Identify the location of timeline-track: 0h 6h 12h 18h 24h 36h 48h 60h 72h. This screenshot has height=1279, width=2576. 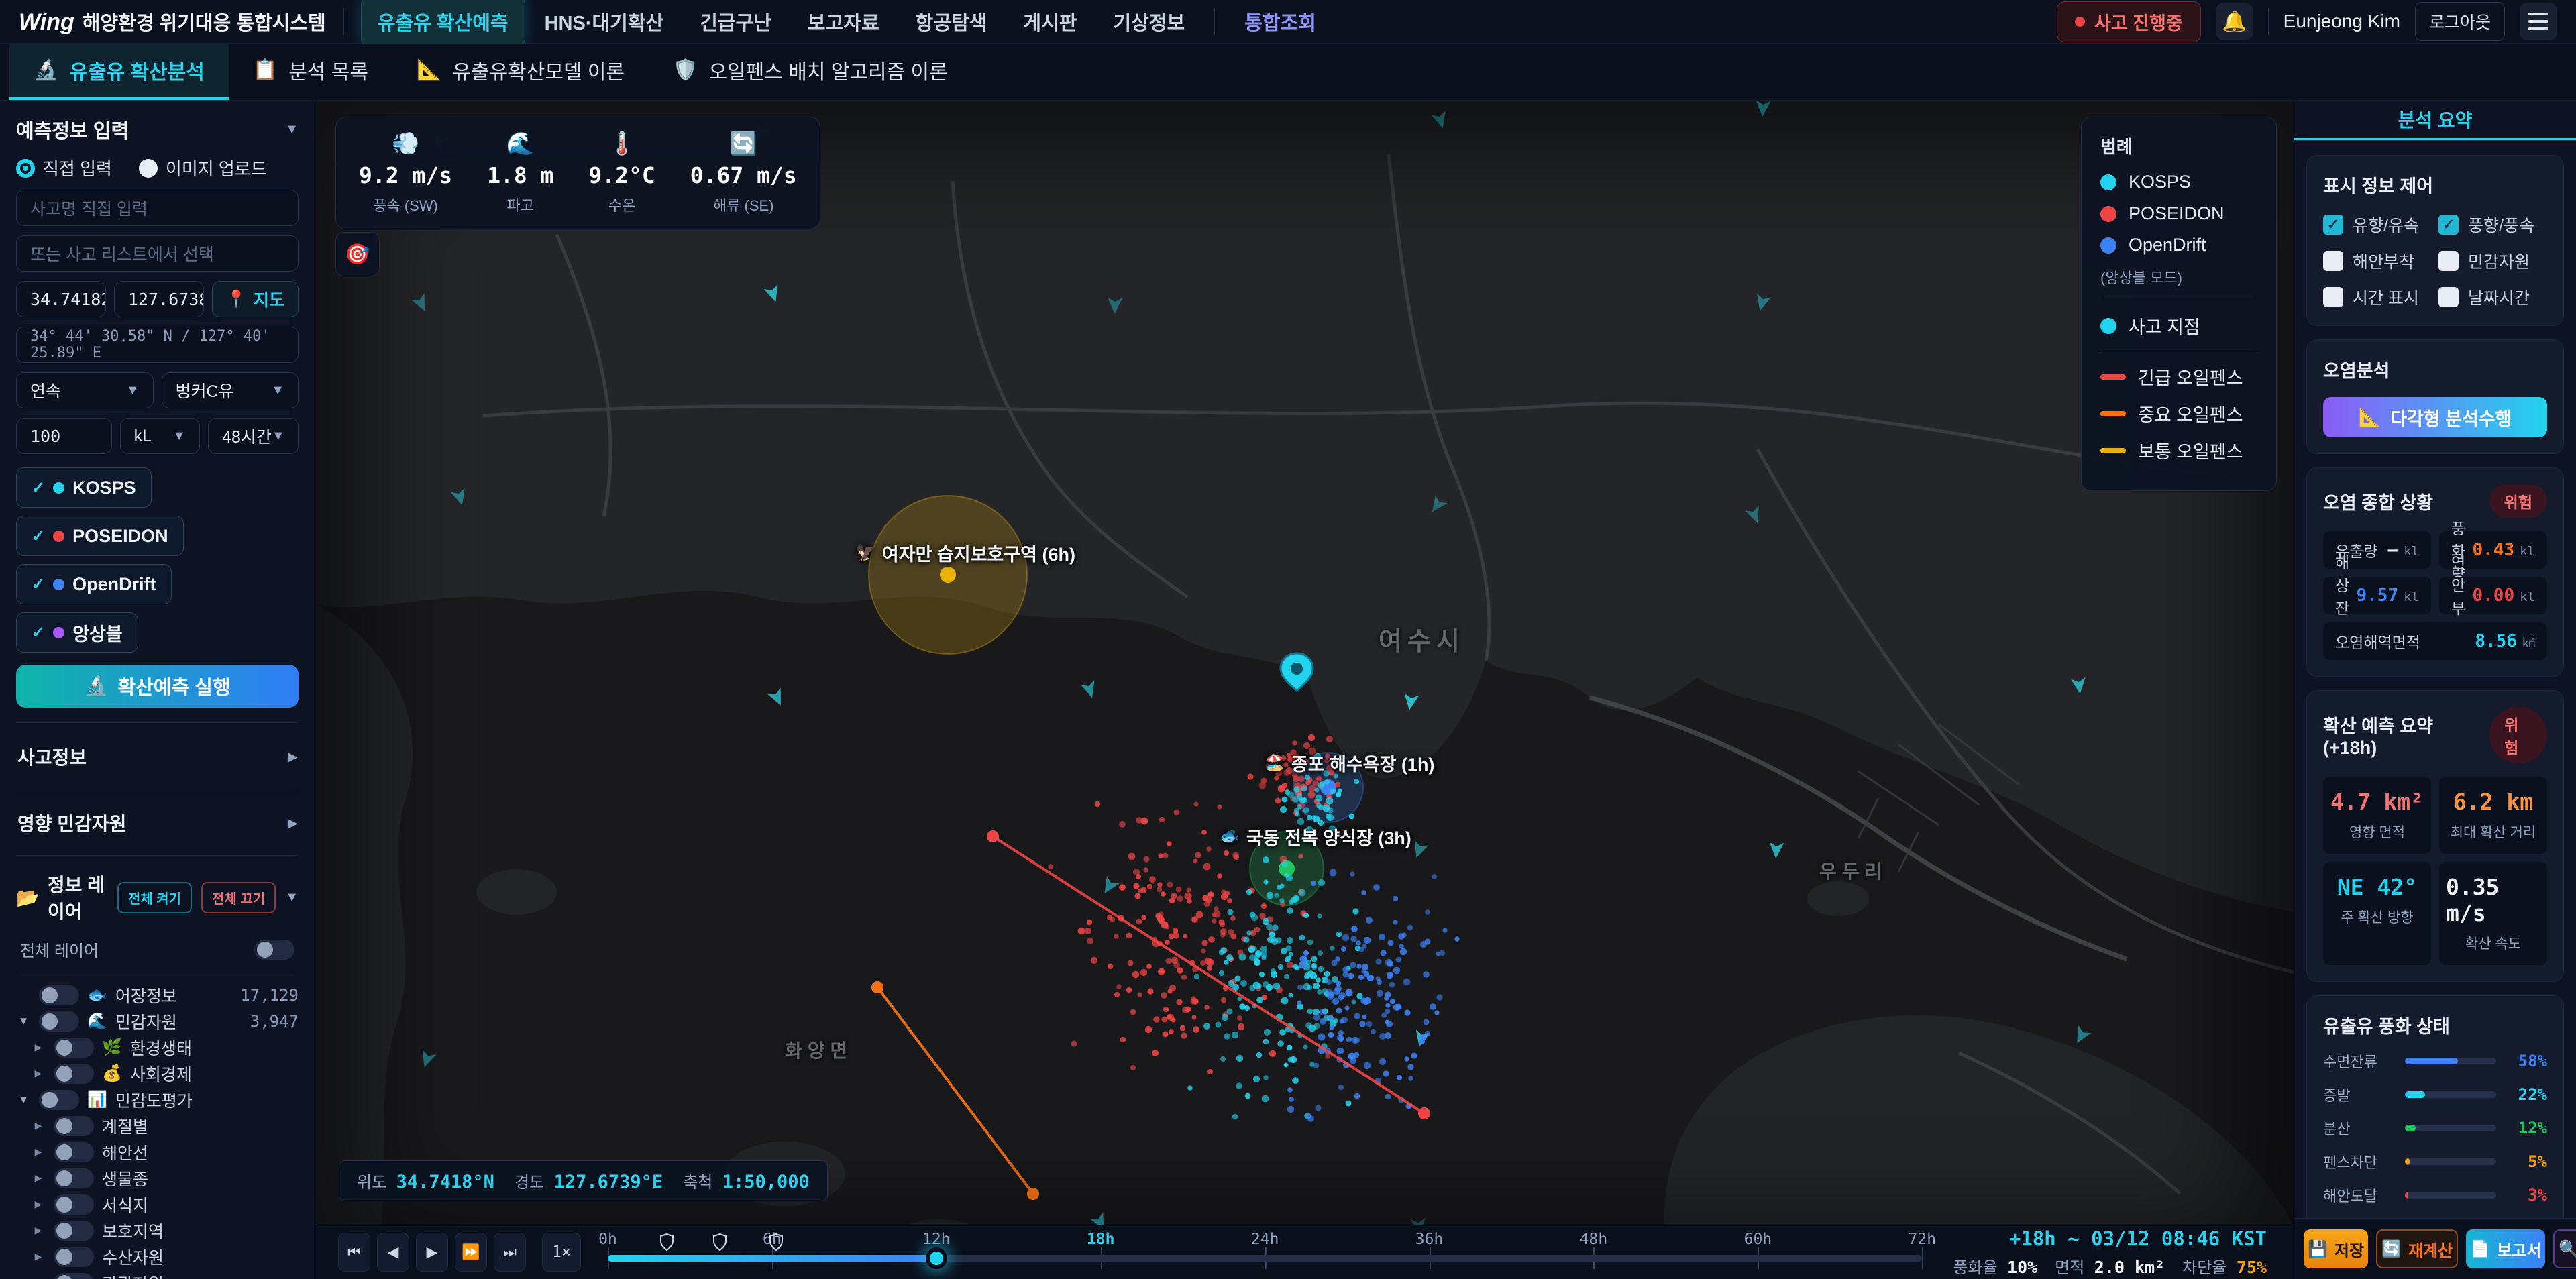
(1267, 1252).